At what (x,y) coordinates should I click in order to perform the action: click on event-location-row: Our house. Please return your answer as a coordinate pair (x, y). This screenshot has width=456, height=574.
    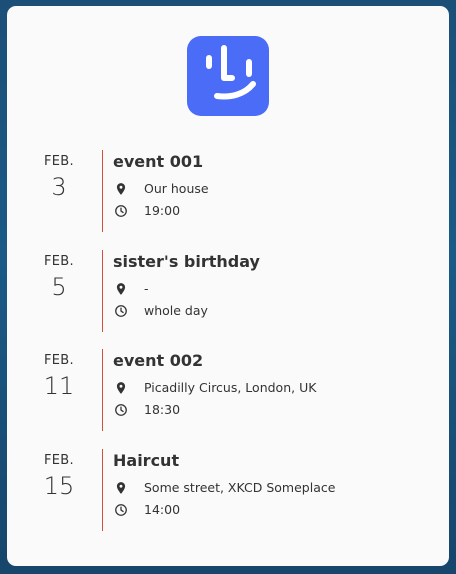
    Looking at the image, I should click on (161, 189).